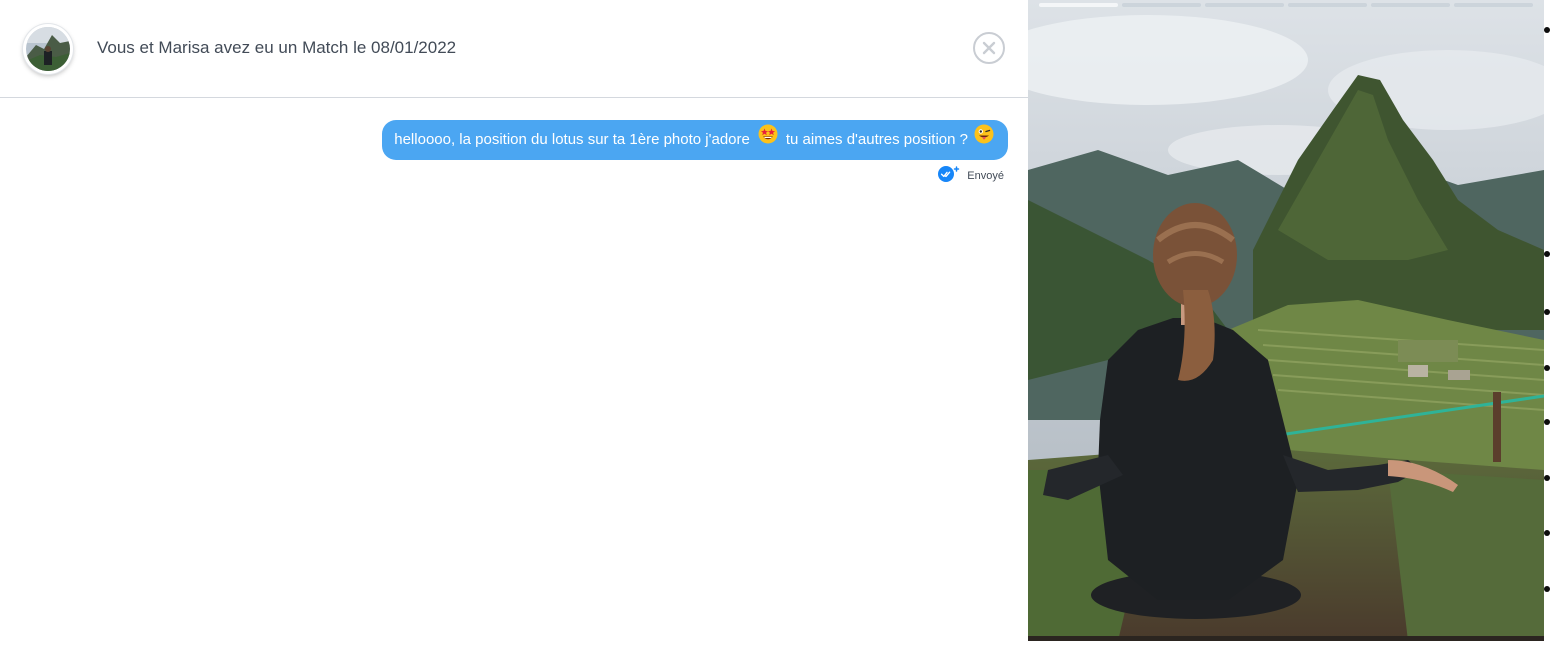  I want to click on match-avatar, so click(48, 49).